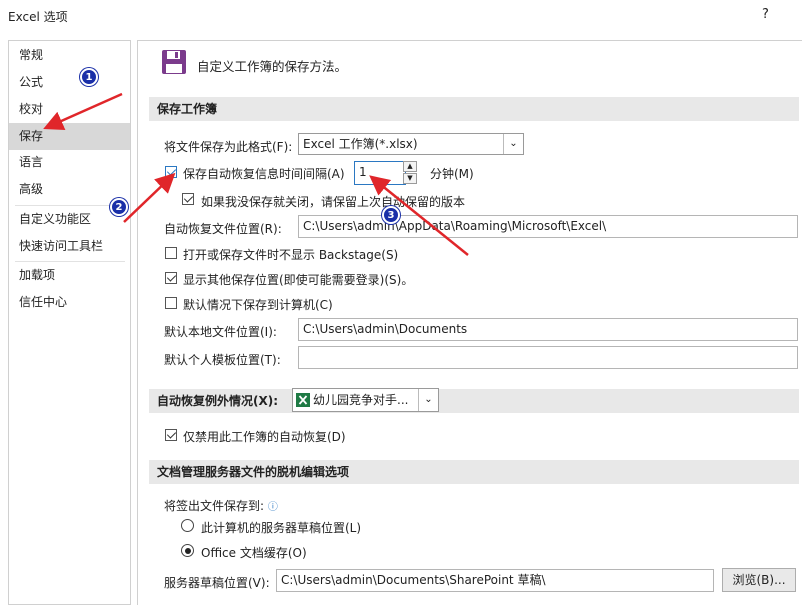  Describe the element at coordinates (69, 82) in the screenshot. I see `sidebar-item-formulas: 公式` at that location.